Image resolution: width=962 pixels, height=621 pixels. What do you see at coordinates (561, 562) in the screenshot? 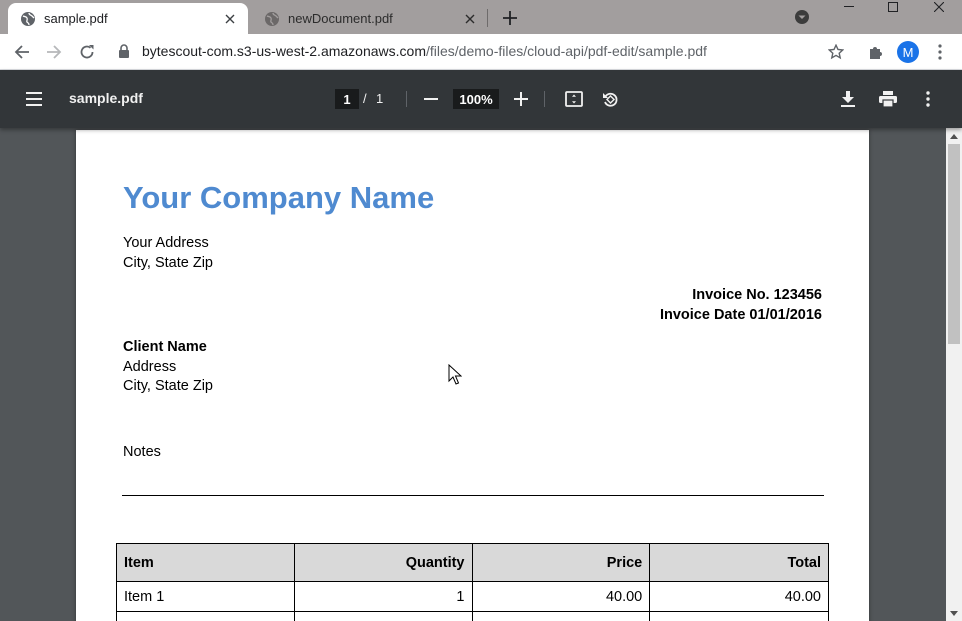
I see `column-header-price: Price` at bounding box center [561, 562].